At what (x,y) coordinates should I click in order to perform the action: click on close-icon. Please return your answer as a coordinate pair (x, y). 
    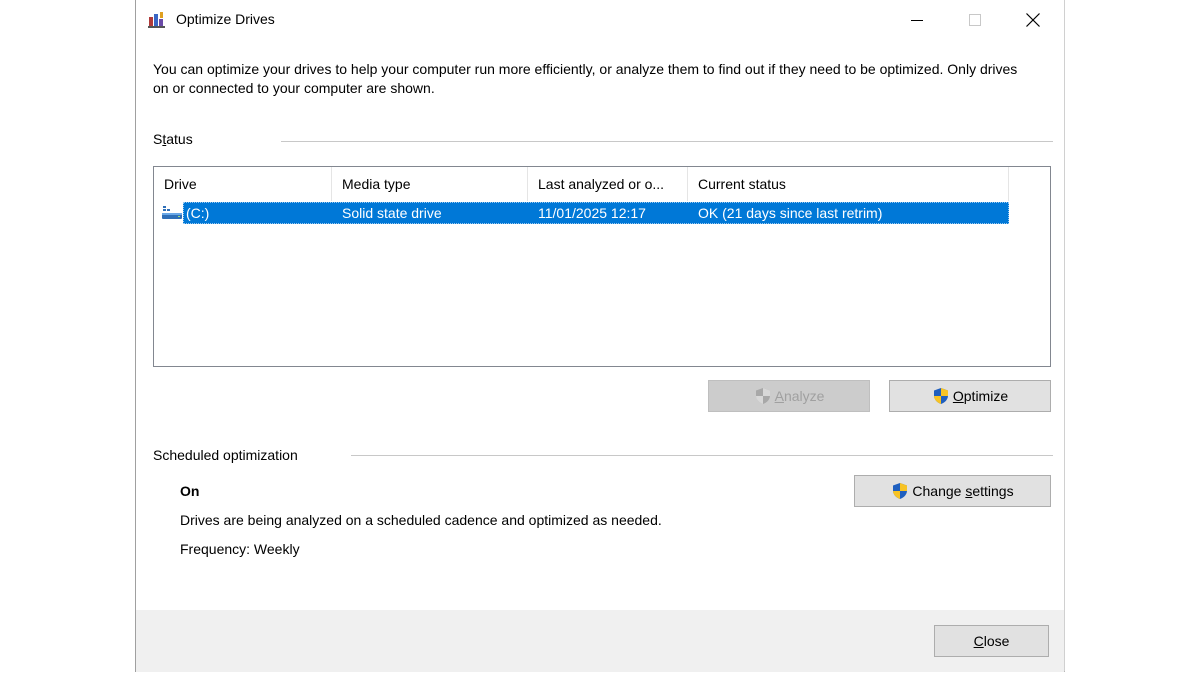
    Looking at the image, I should click on (1033, 20).